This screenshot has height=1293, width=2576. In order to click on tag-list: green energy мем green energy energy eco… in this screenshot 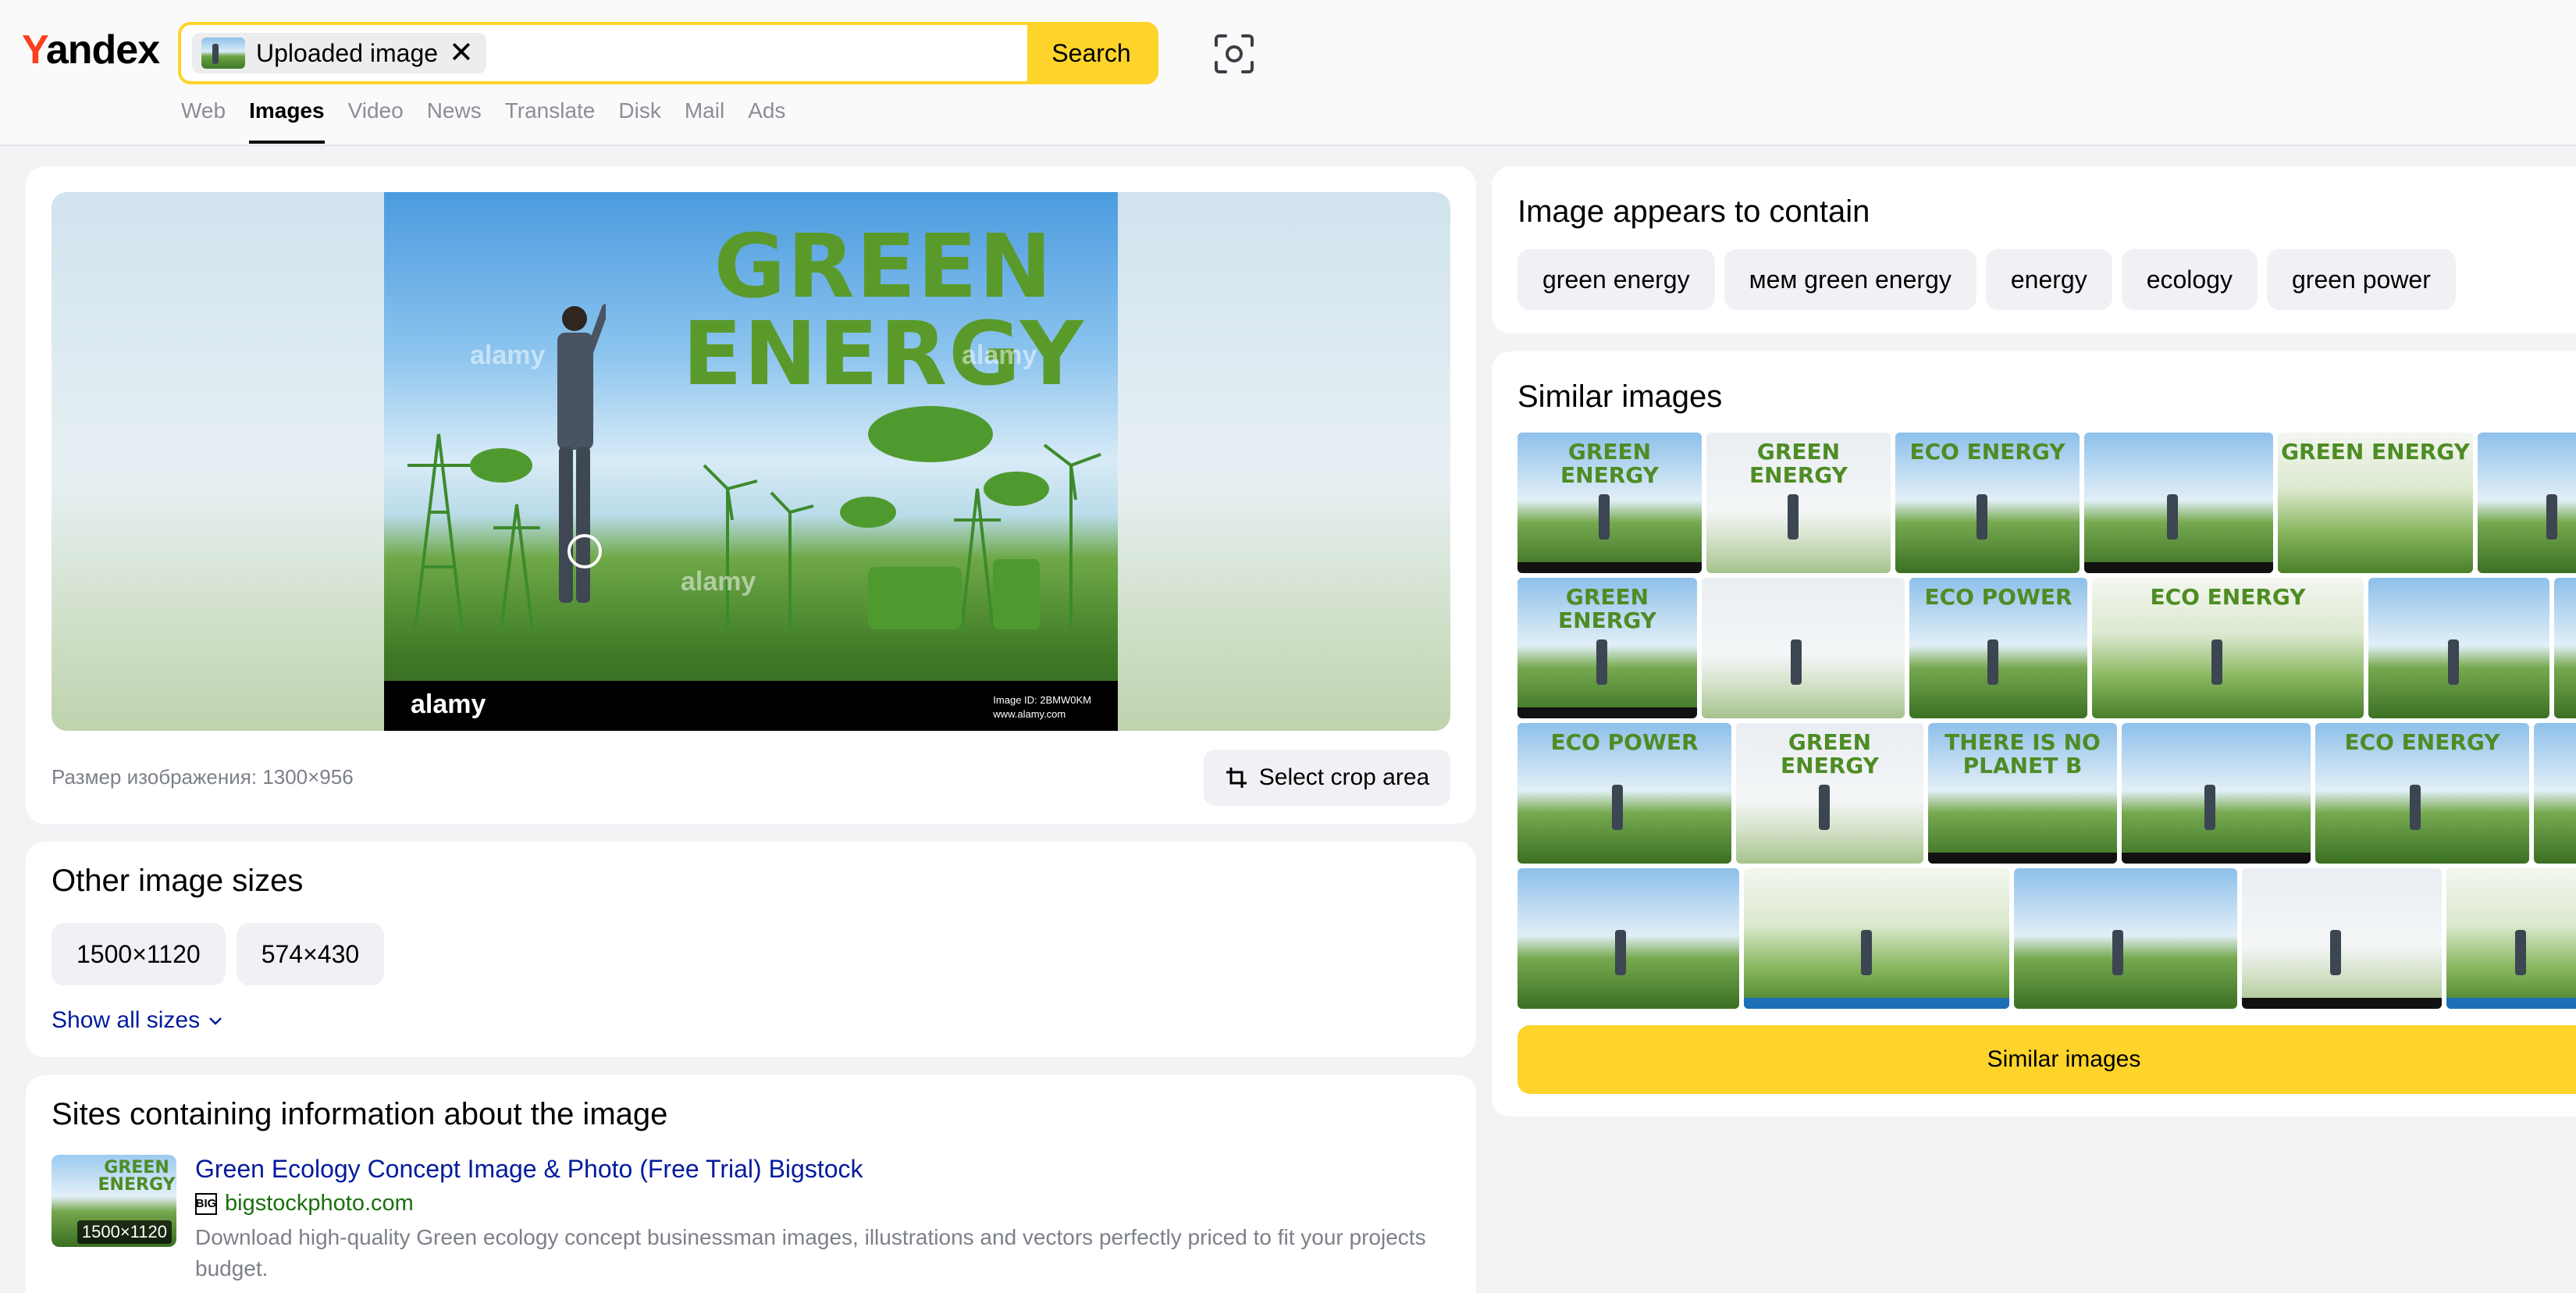, I will do `click(1986, 279)`.